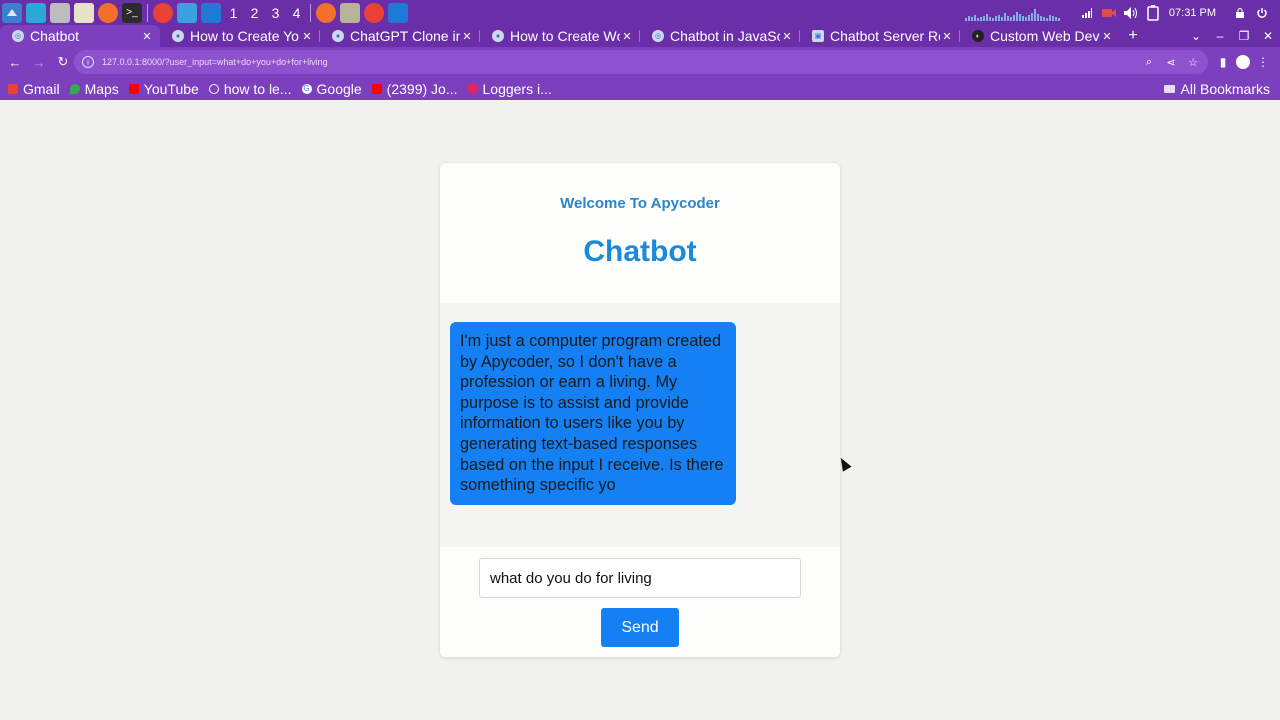  I want to click on zoom-icon: ⌕, so click(1149, 62).